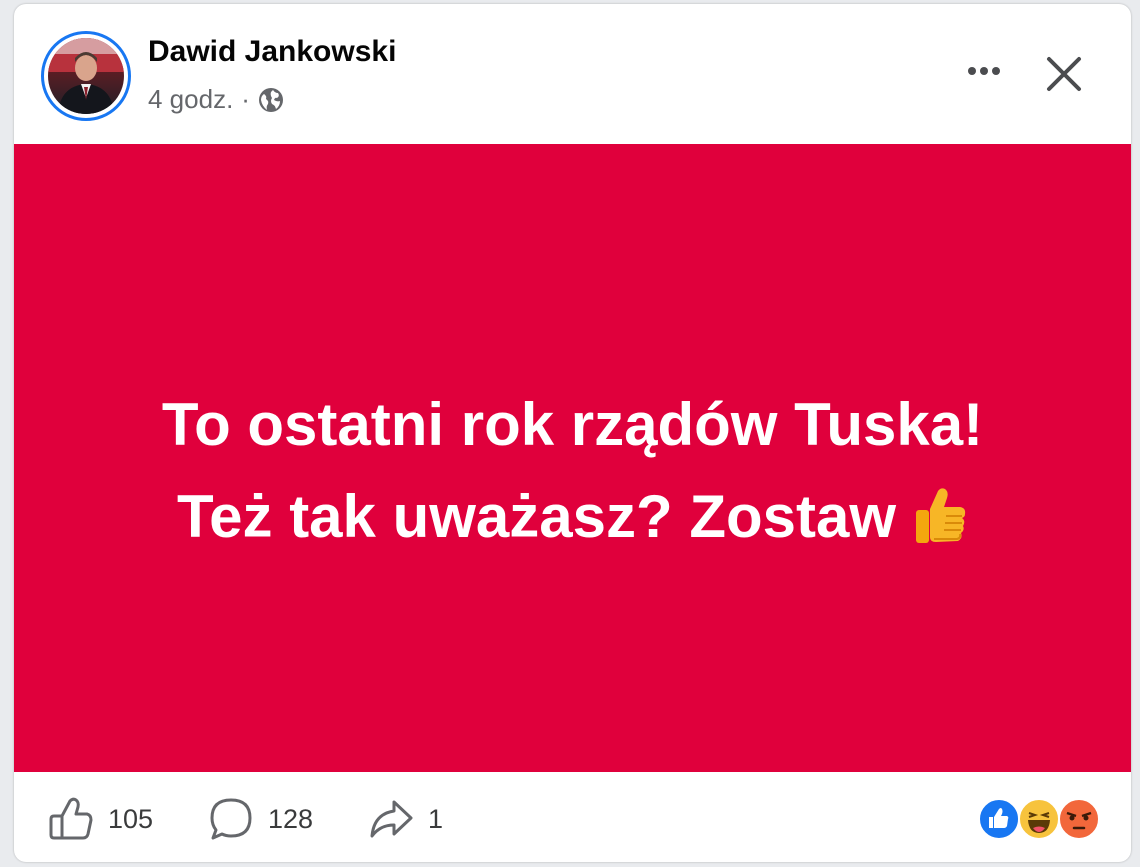 This screenshot has width=1140, height=867. What do you see at coordinates (1079, 819) in the screenshot?
I see `reaction-angry-icon` at bounding box center [1079, 819].